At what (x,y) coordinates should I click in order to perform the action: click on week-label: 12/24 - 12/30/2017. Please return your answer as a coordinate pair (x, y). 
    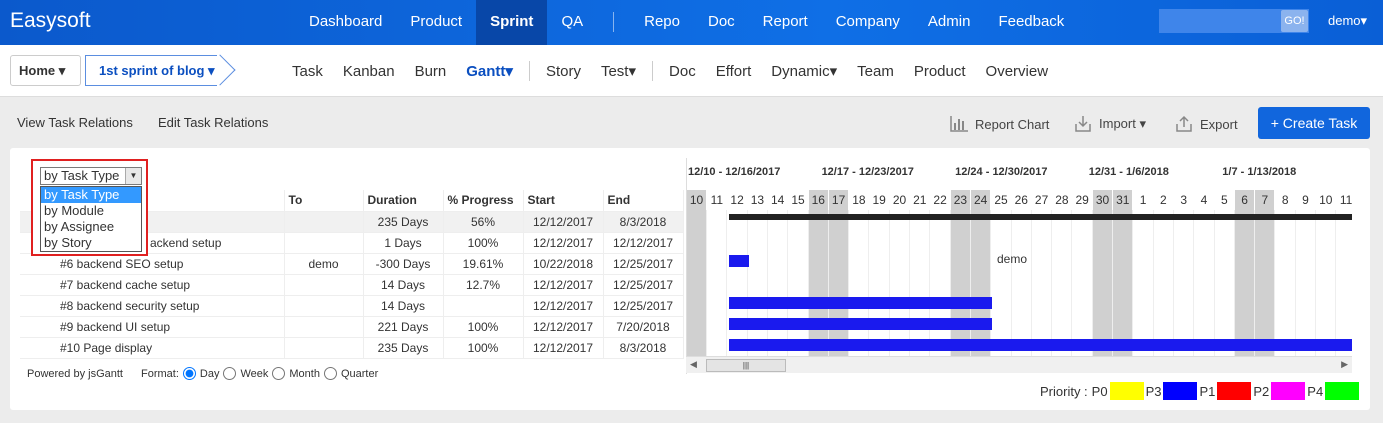
    Looking at the image, I should click on (1001, 172).